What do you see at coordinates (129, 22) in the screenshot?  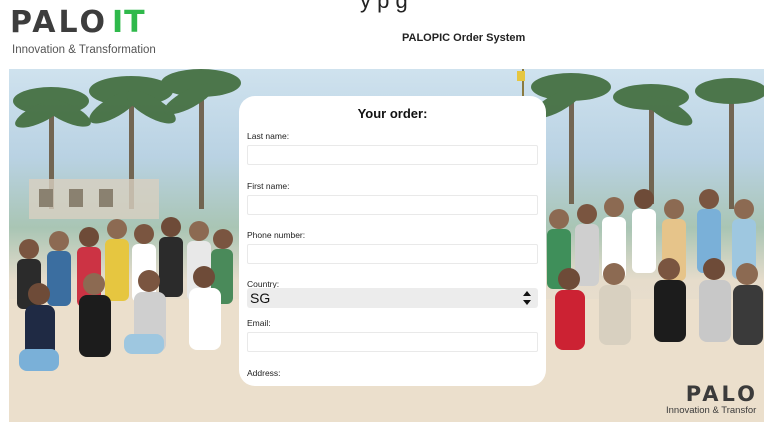 I see `brand-suffix: IT` at bounding box center [129, 22].